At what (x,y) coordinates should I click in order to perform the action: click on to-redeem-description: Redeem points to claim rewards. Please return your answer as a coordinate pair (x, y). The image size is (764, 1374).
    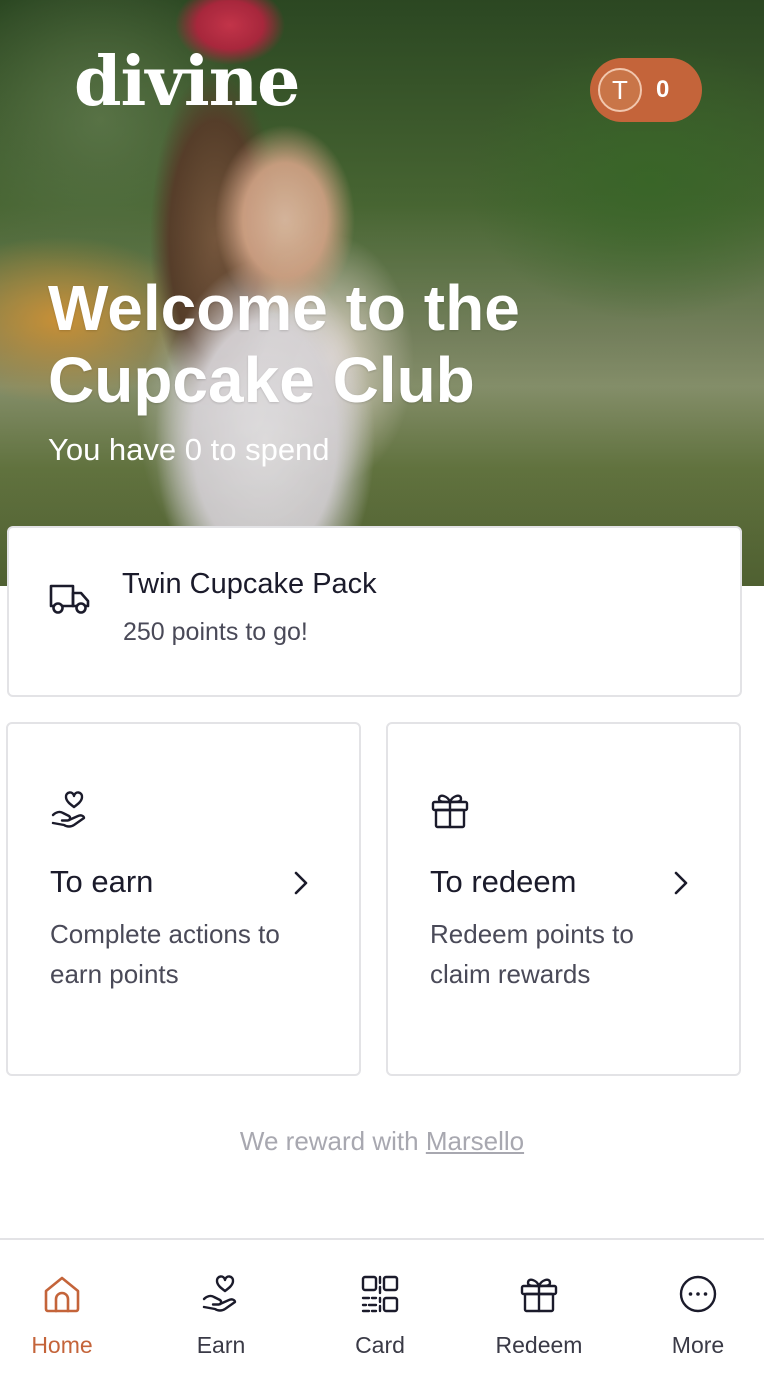
    Looking at the image, I should click on (532, 954).